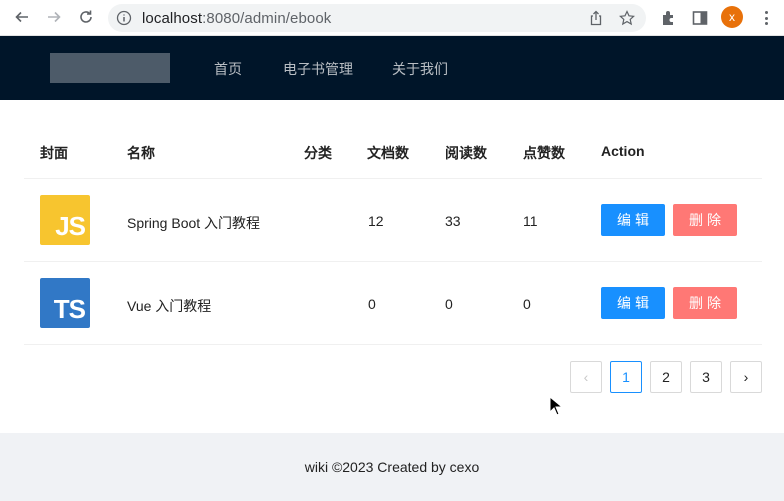 The width and height of the screenshot is (784, 501). I want to click on doc-count: 0, so click(372, 304).